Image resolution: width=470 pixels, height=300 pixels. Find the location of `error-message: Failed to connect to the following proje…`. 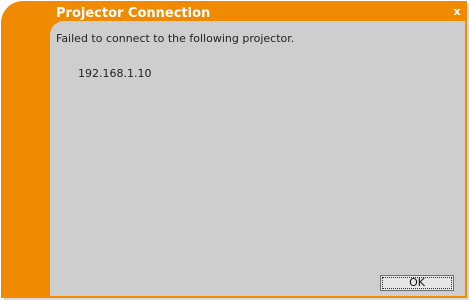

error-message: Failed to connect to the following proje… is located at coordinates (175, 38).